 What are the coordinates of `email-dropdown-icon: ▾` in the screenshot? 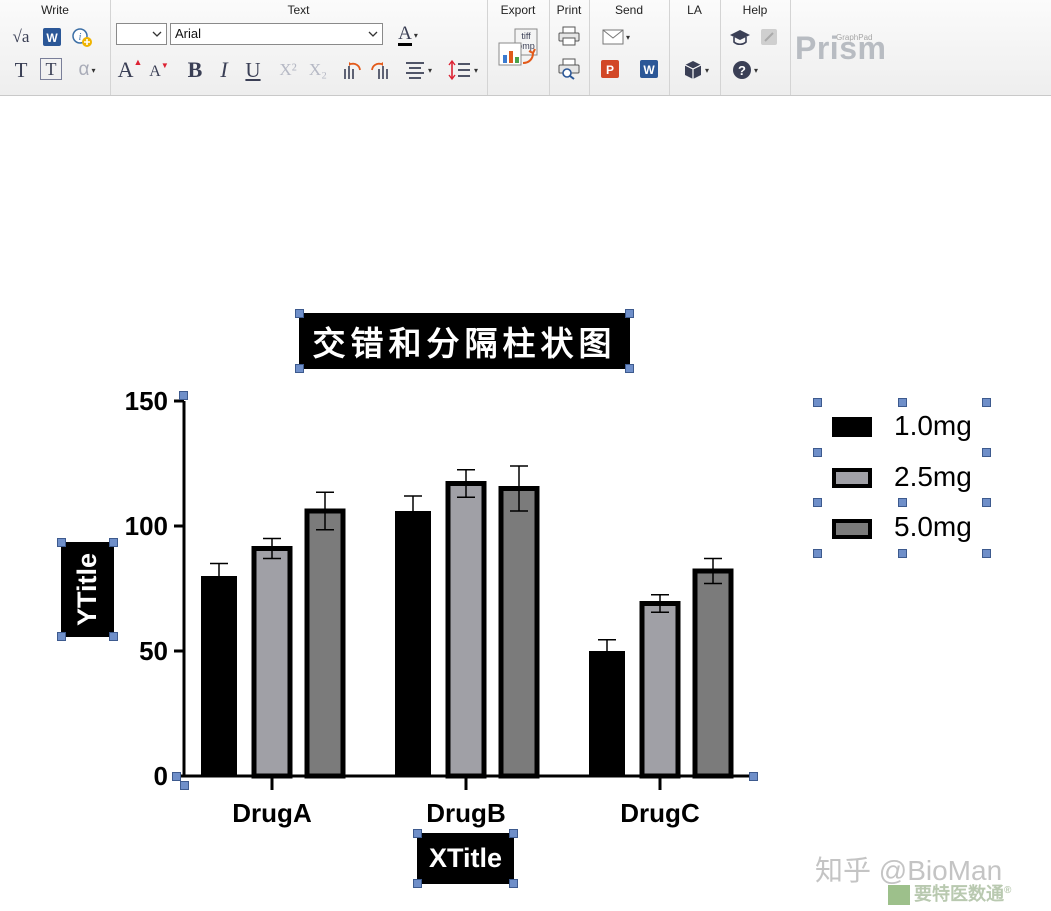 It's located at (616, 37).